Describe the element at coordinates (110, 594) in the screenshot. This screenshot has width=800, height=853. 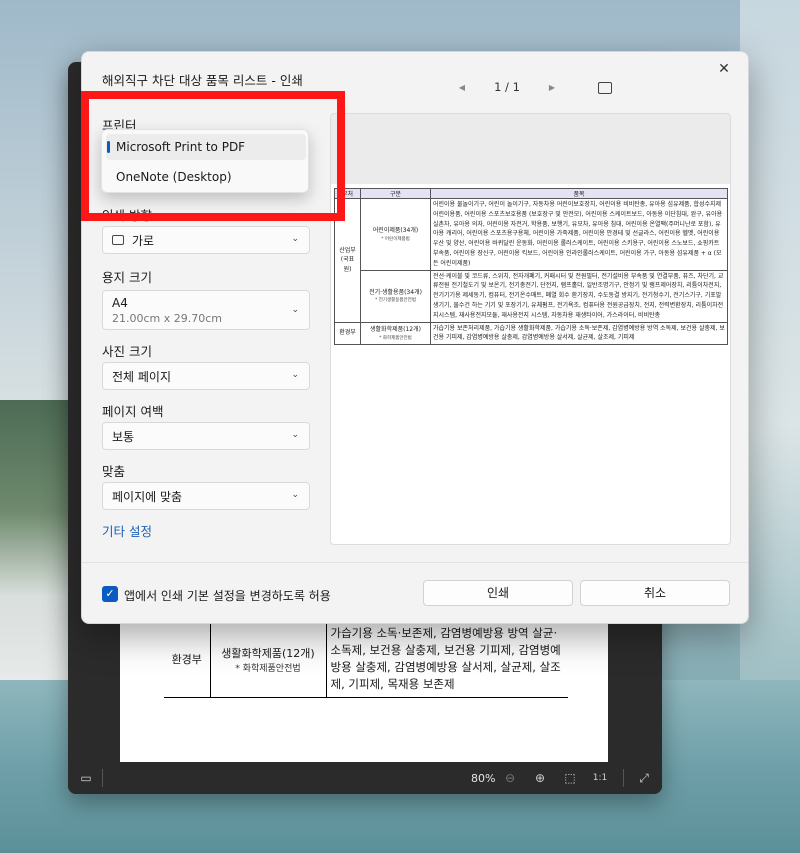
I see `allow-settings-checkbox: ✓` at that location.